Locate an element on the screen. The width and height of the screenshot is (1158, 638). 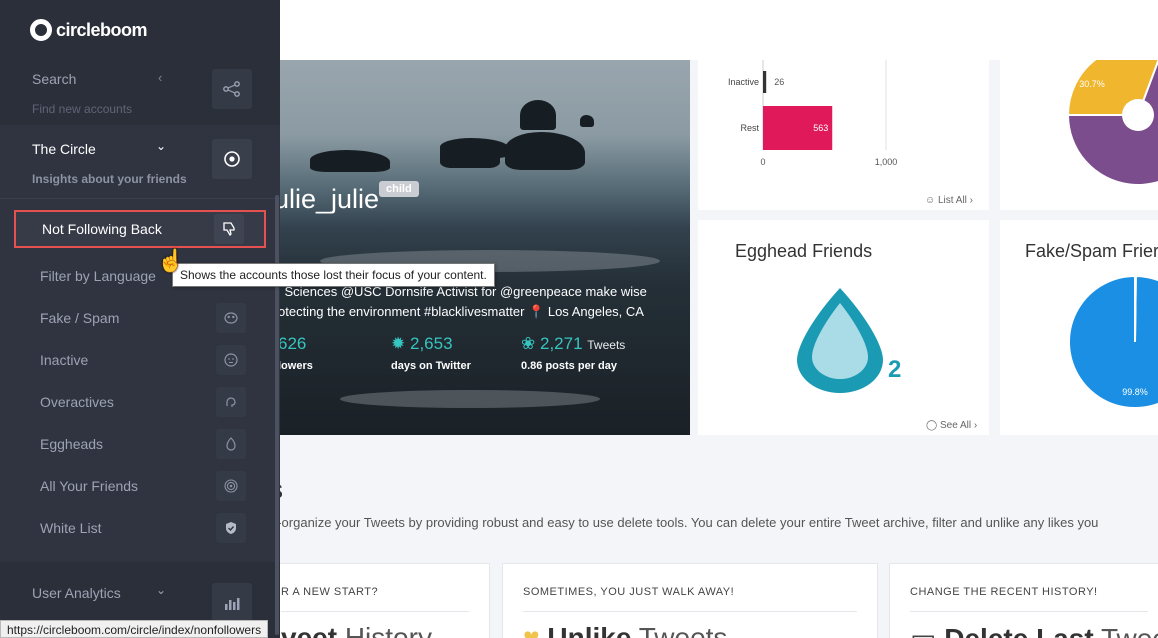
tick-label: 1,000 is located at coordinates (886, 162).